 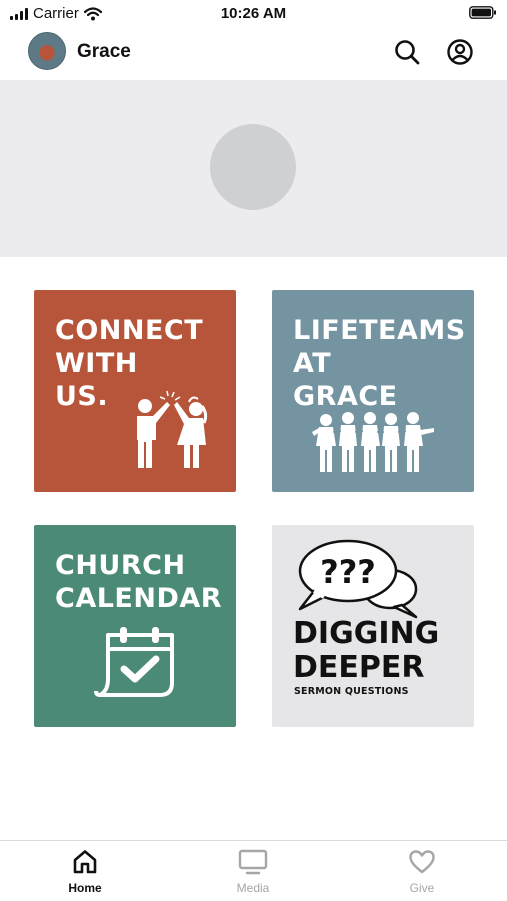 I want to click on tab-media-label: Media, so click(x=253, y=888).